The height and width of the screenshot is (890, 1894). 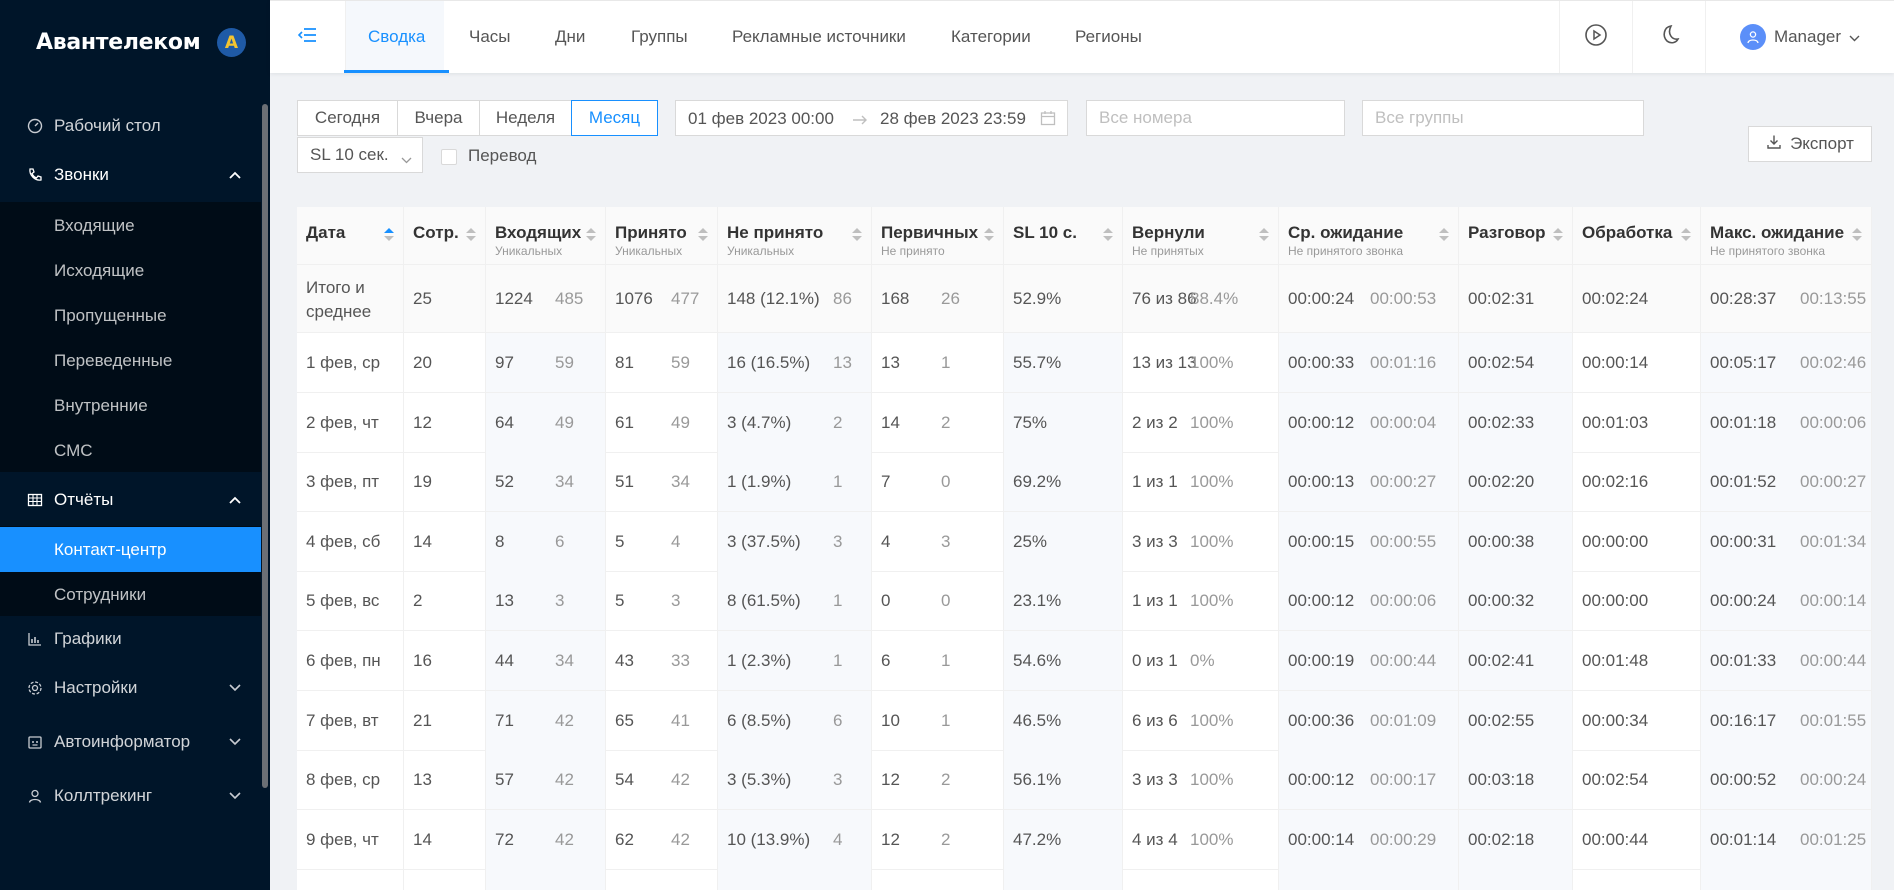 What do you see at coordinates (1507, 232) in the screenshot?
I see `column-title: Разговор` at bounding box center [1507, 232].